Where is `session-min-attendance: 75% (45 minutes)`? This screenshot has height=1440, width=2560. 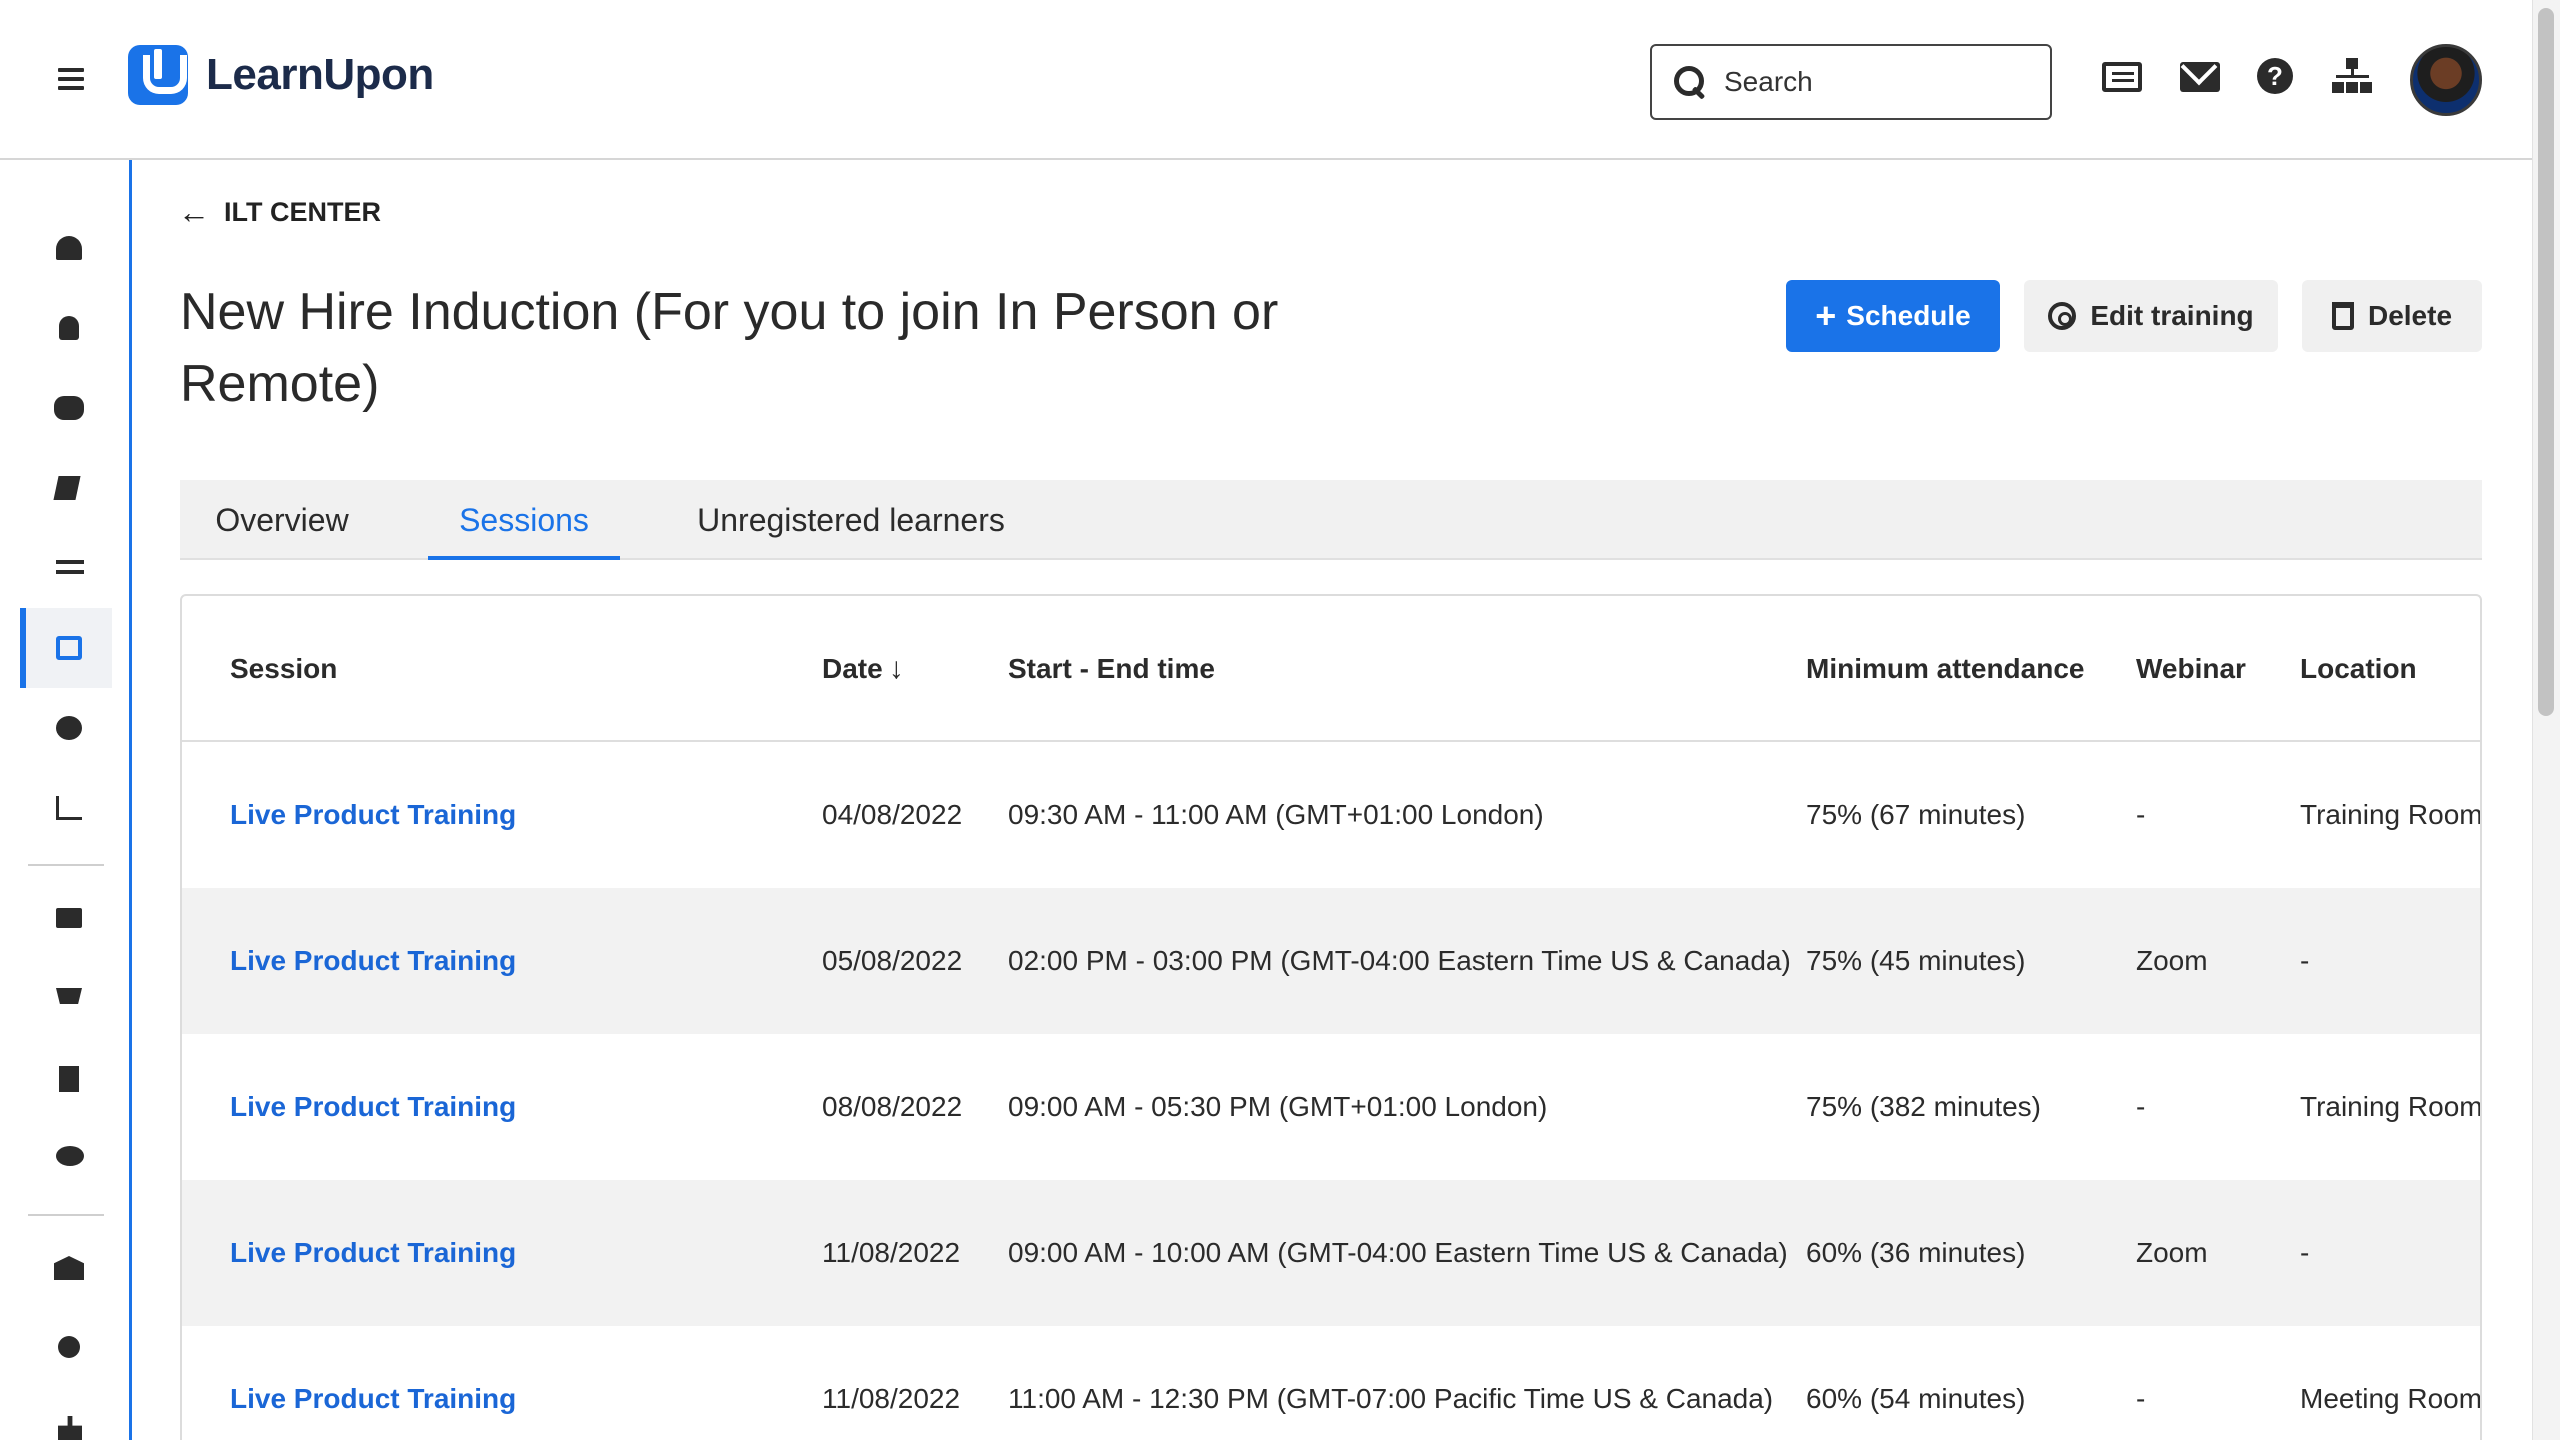
session-min-attendance: 75% (45 minutes) is located at coordinates (1916, 960).